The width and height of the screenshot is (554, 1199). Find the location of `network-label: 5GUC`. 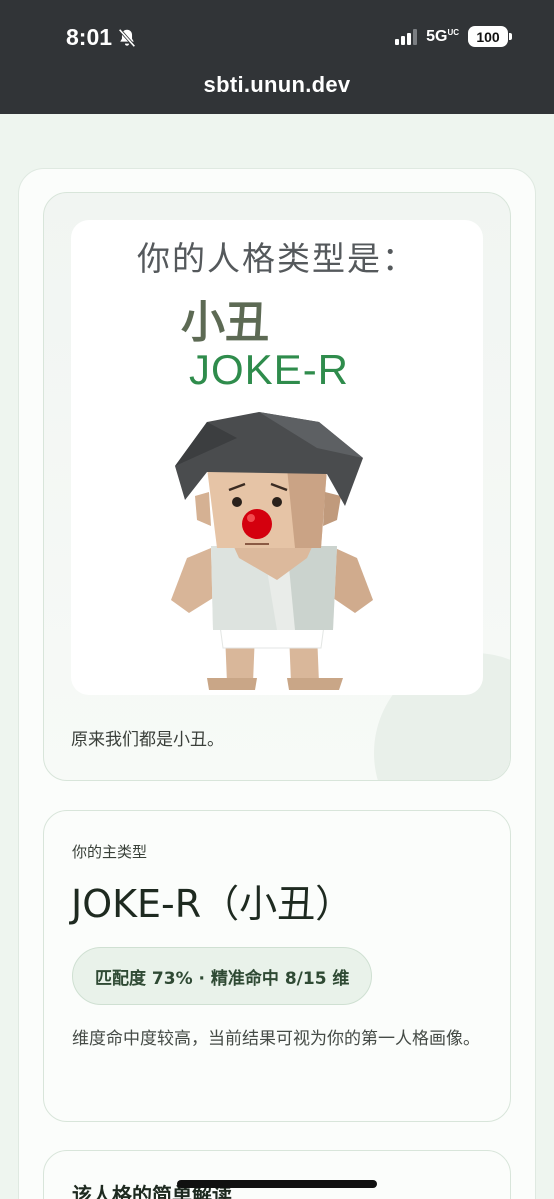

network-label: 5GUC is located at coordinates (442, 36).